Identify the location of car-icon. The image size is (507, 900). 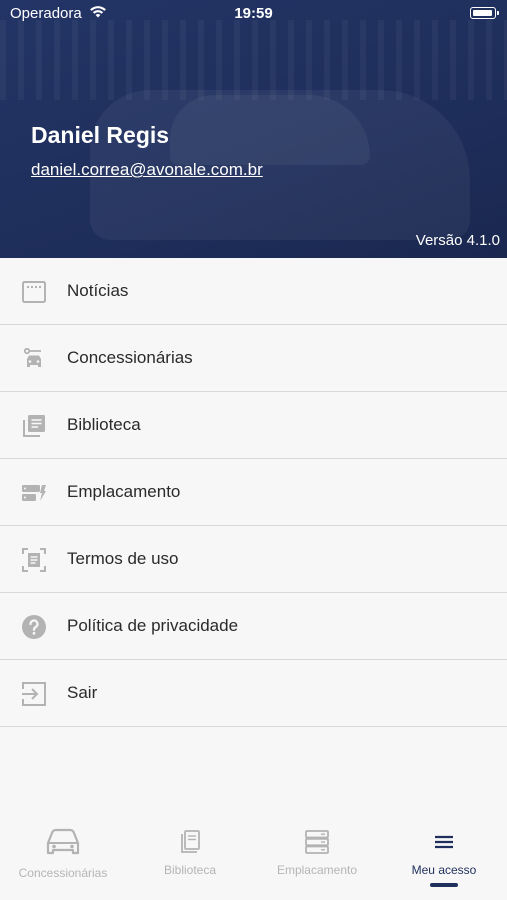
(63, 841).